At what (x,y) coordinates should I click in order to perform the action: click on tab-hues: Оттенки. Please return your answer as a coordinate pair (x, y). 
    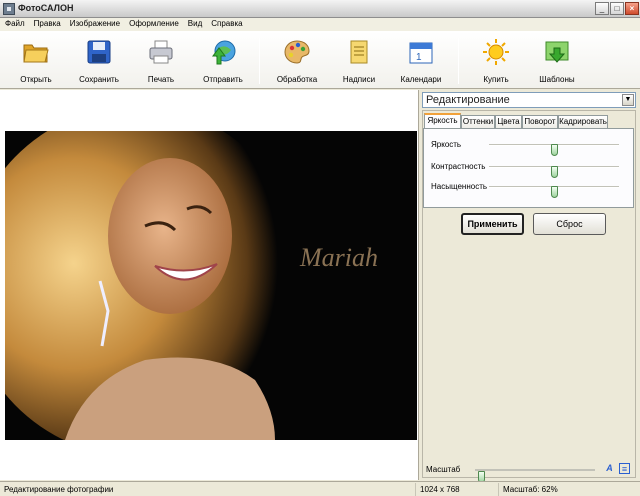
    Looking at the image, I should click on (478, 122).